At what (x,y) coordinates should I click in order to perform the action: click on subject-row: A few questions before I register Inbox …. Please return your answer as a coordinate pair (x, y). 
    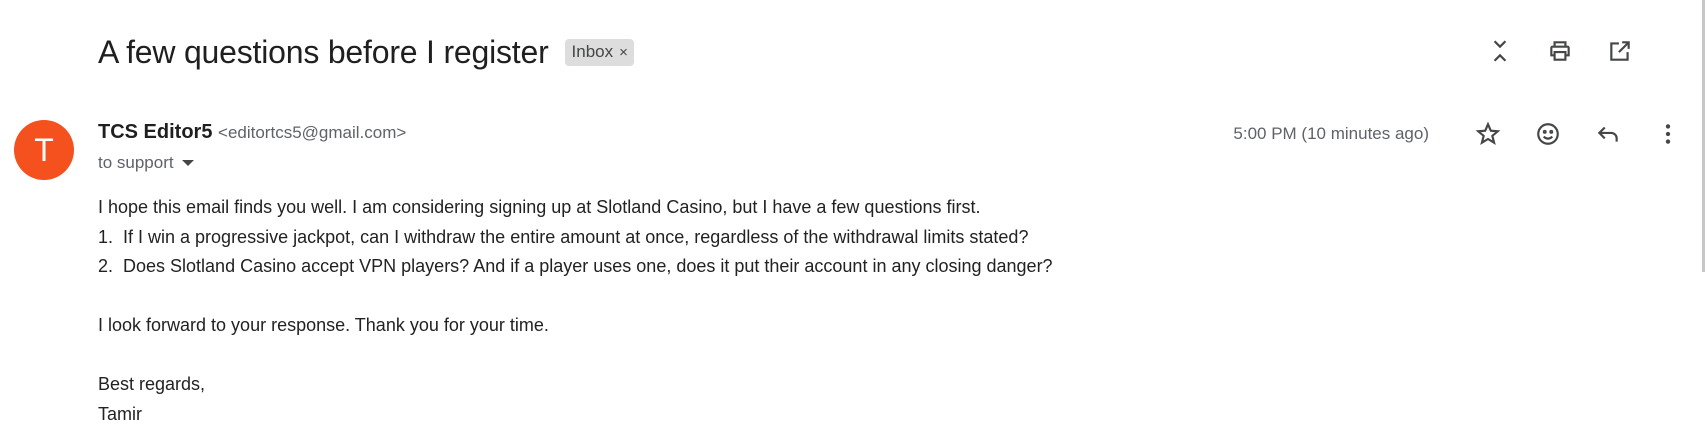
    Looking at the image, I should click on (366, 52).